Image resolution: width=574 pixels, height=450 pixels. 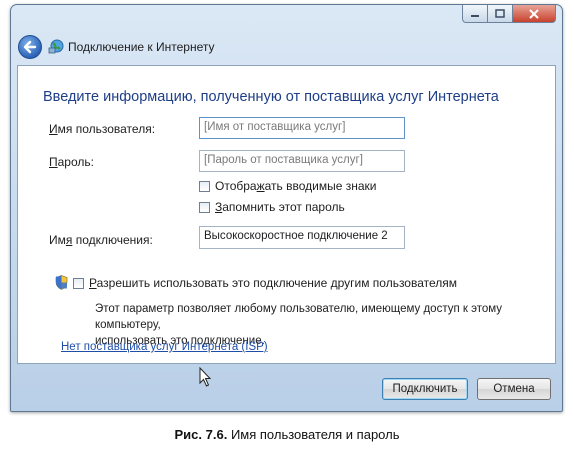 I want to click on close-button, so click(x=534, y=14).